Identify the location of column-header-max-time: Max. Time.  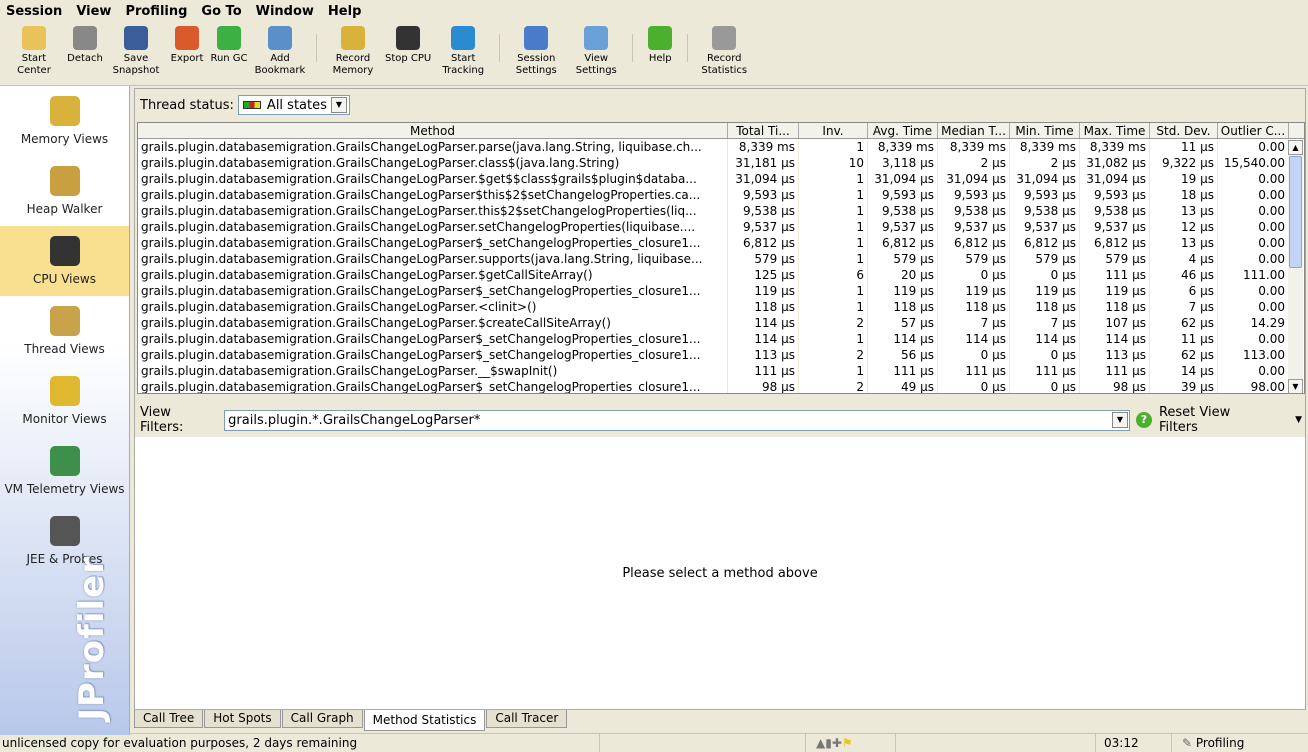
(1115, 130).